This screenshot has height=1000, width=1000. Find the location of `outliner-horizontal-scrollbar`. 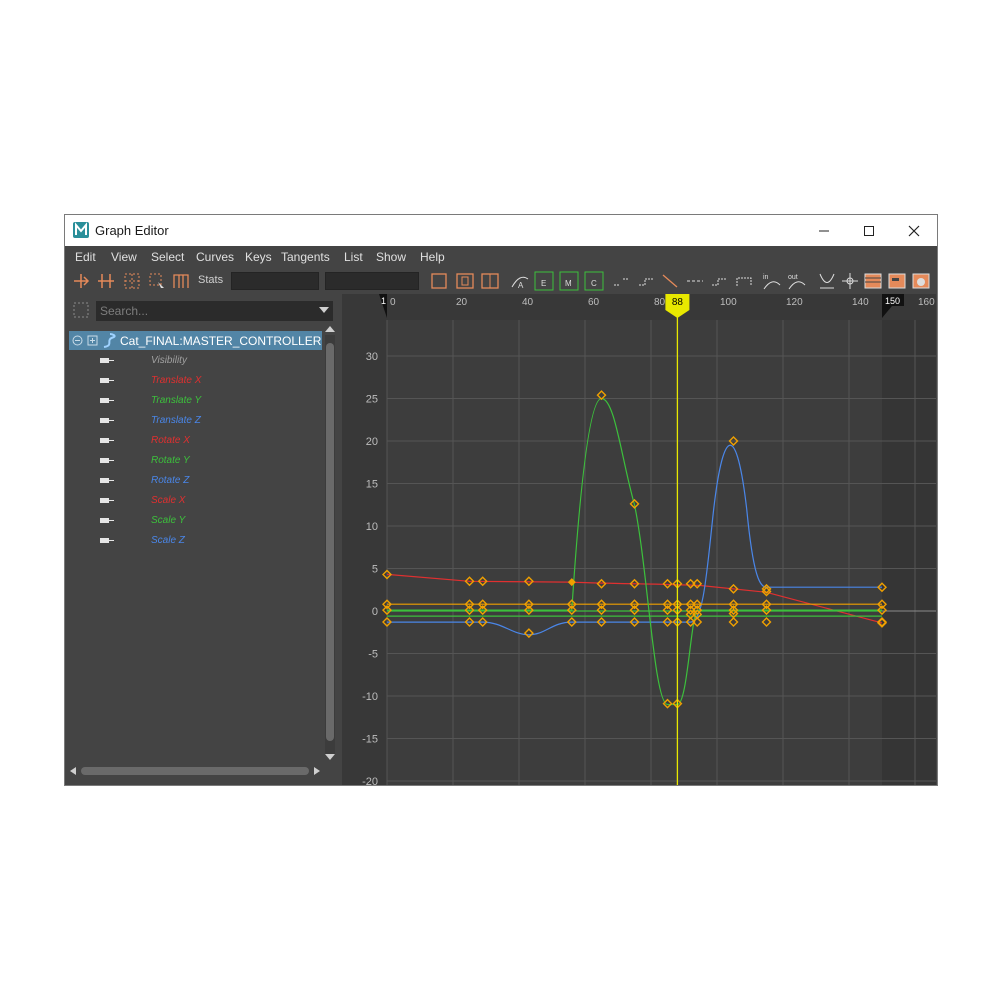

outliner-horizontal-scrollbar is located at coordinates (195, 770).